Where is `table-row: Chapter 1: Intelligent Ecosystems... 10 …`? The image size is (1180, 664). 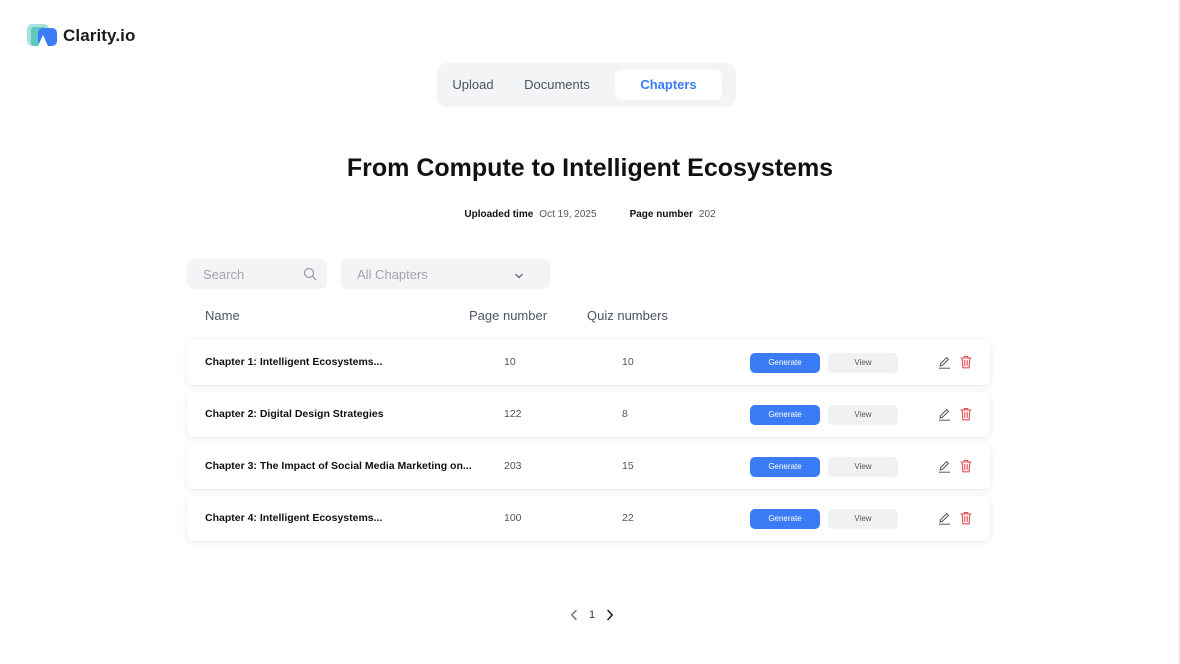 table-row: Chapter 1: Intelligent Ecosystems... 10 … is located at coordinates (588, 362).